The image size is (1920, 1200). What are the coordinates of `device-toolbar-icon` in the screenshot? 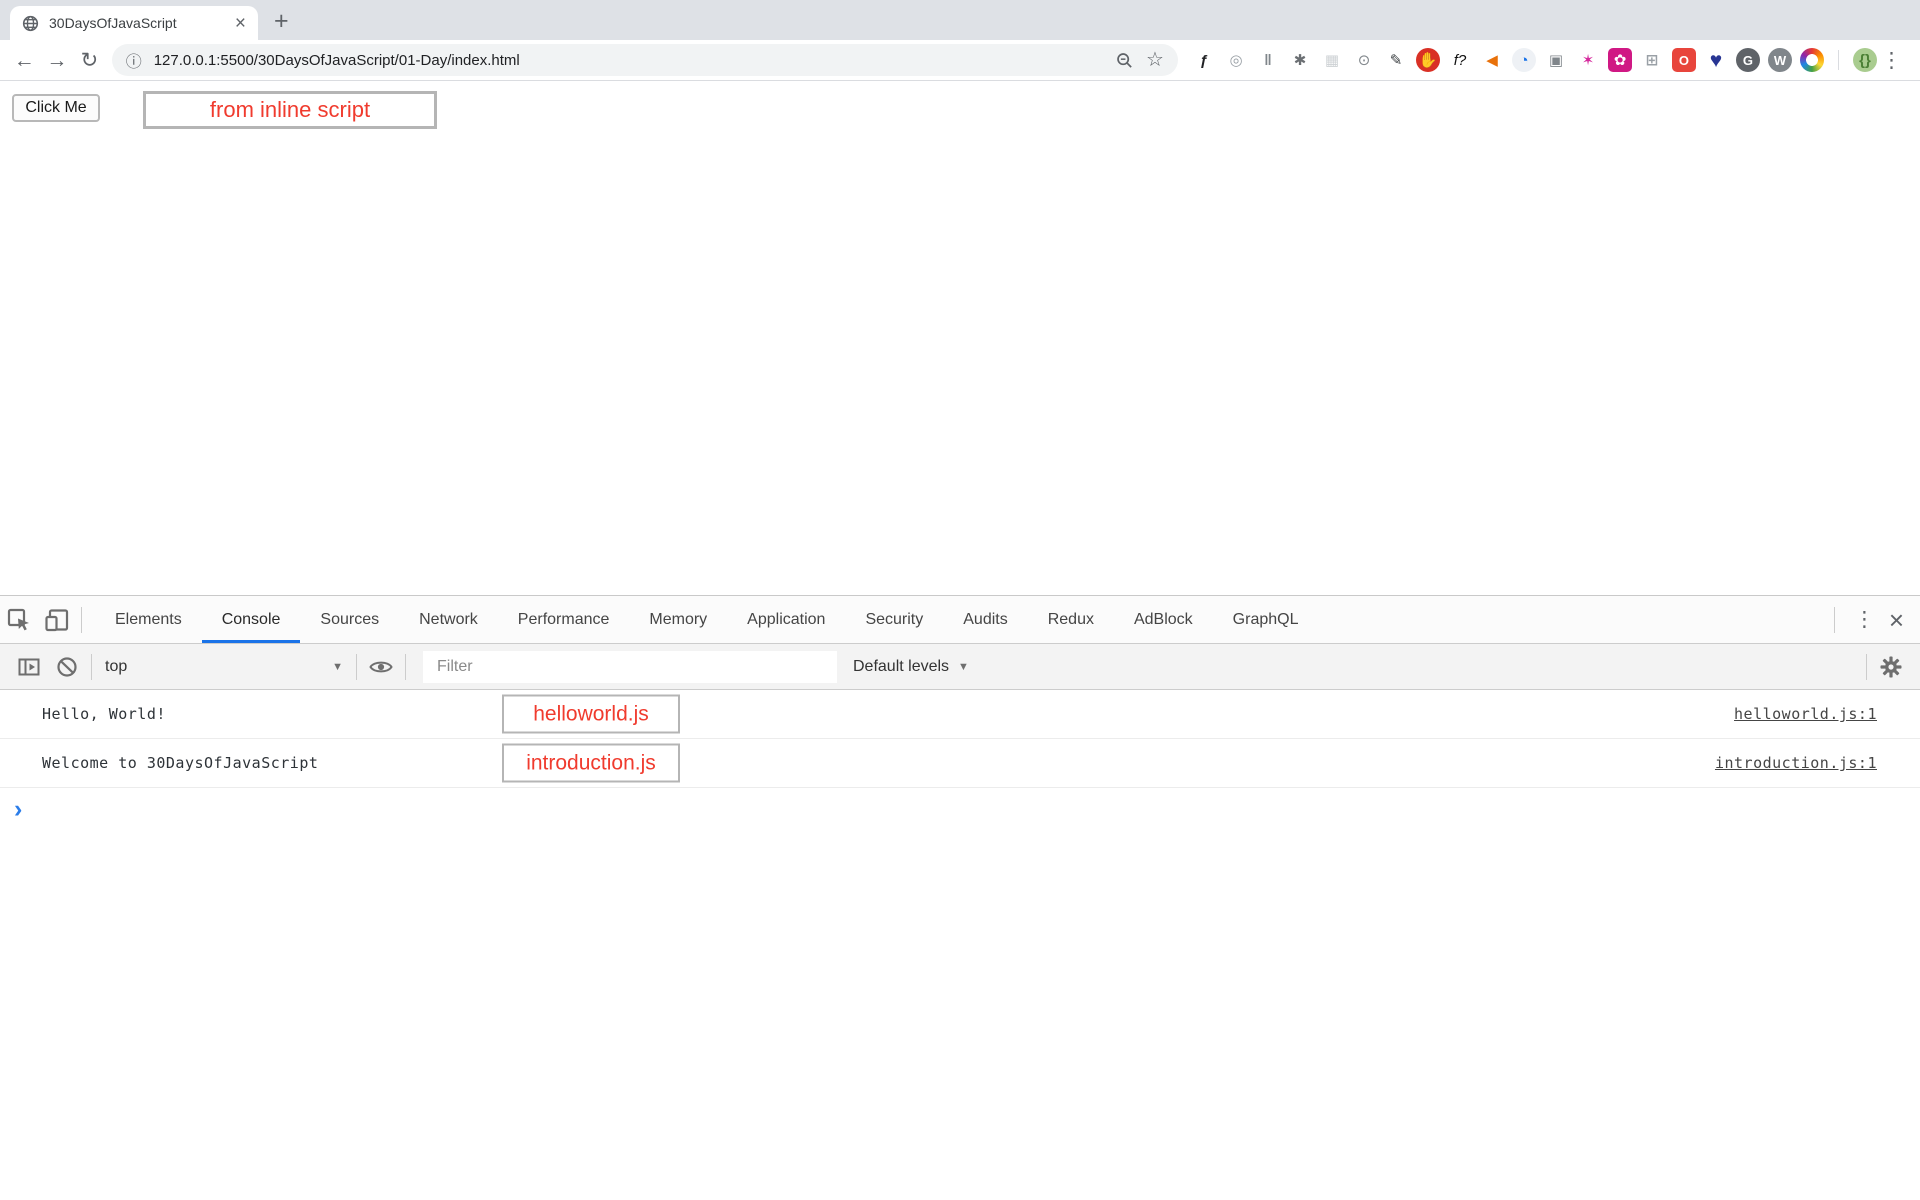 It's located at (57, 620).